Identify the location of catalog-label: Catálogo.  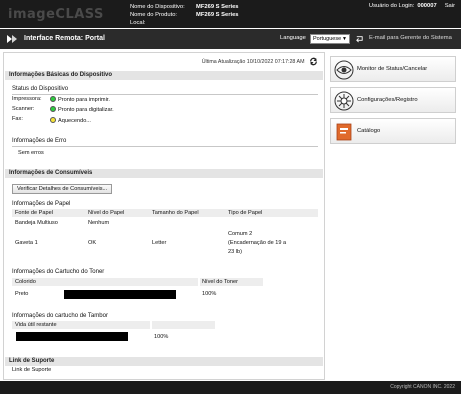
(369, 131).